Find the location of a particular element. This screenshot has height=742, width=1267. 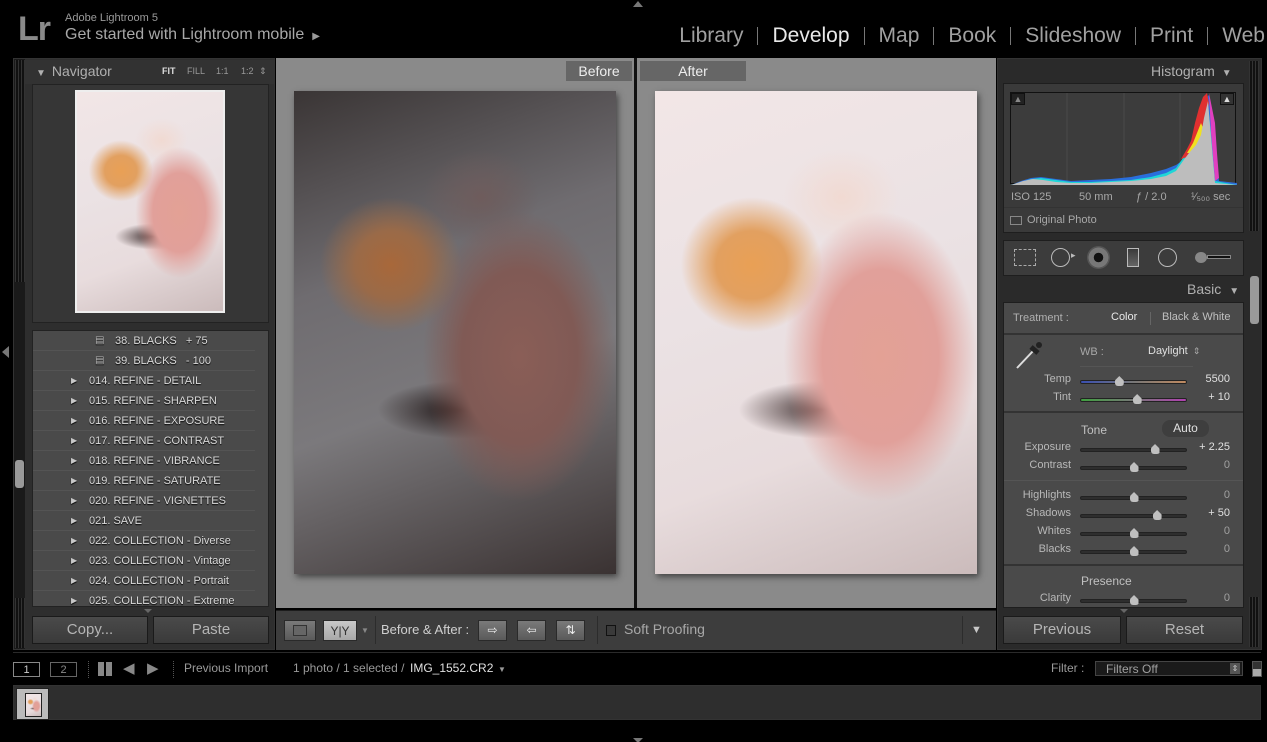

temp-value: 5500 is located at coordinates (1205, 379).